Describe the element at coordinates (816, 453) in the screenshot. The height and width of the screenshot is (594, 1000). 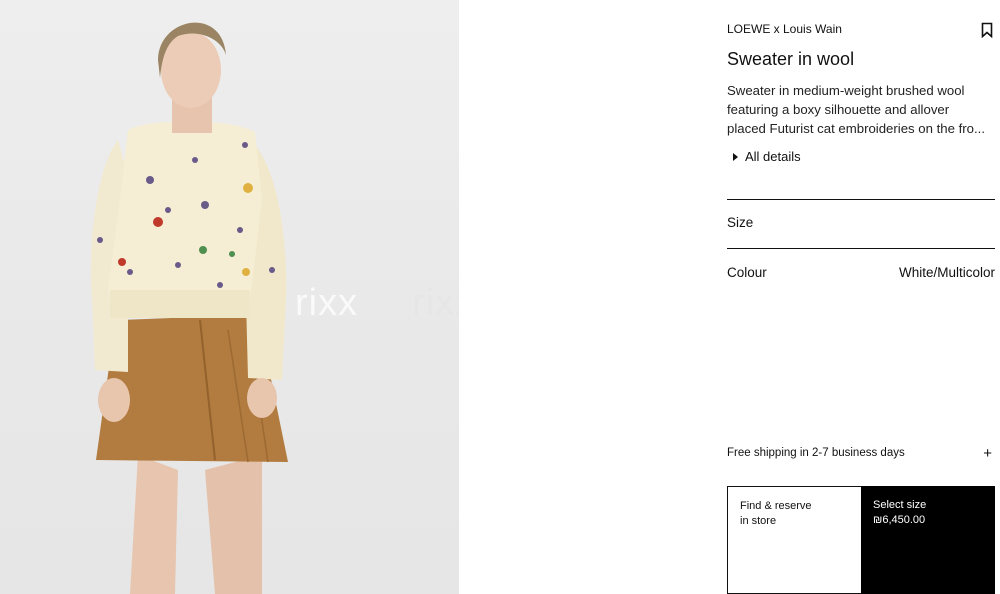
I see `shipping-label: Free shipping in 2-7 business days` at that location.